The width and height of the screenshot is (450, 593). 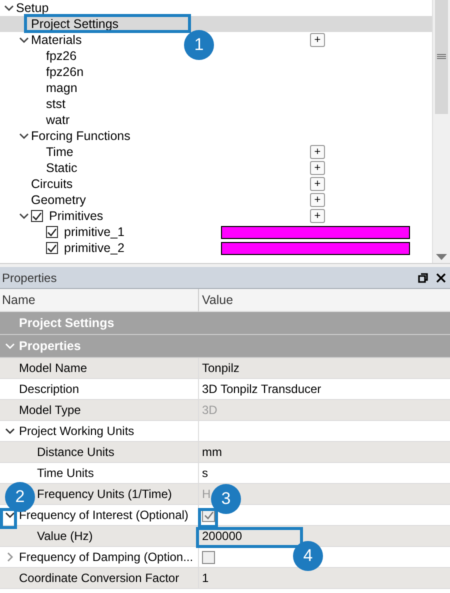 What do you see at coordinates (32, 9) in the screenshot?
I see `tree-item-label: Setup` at bounding box center [32, 9].